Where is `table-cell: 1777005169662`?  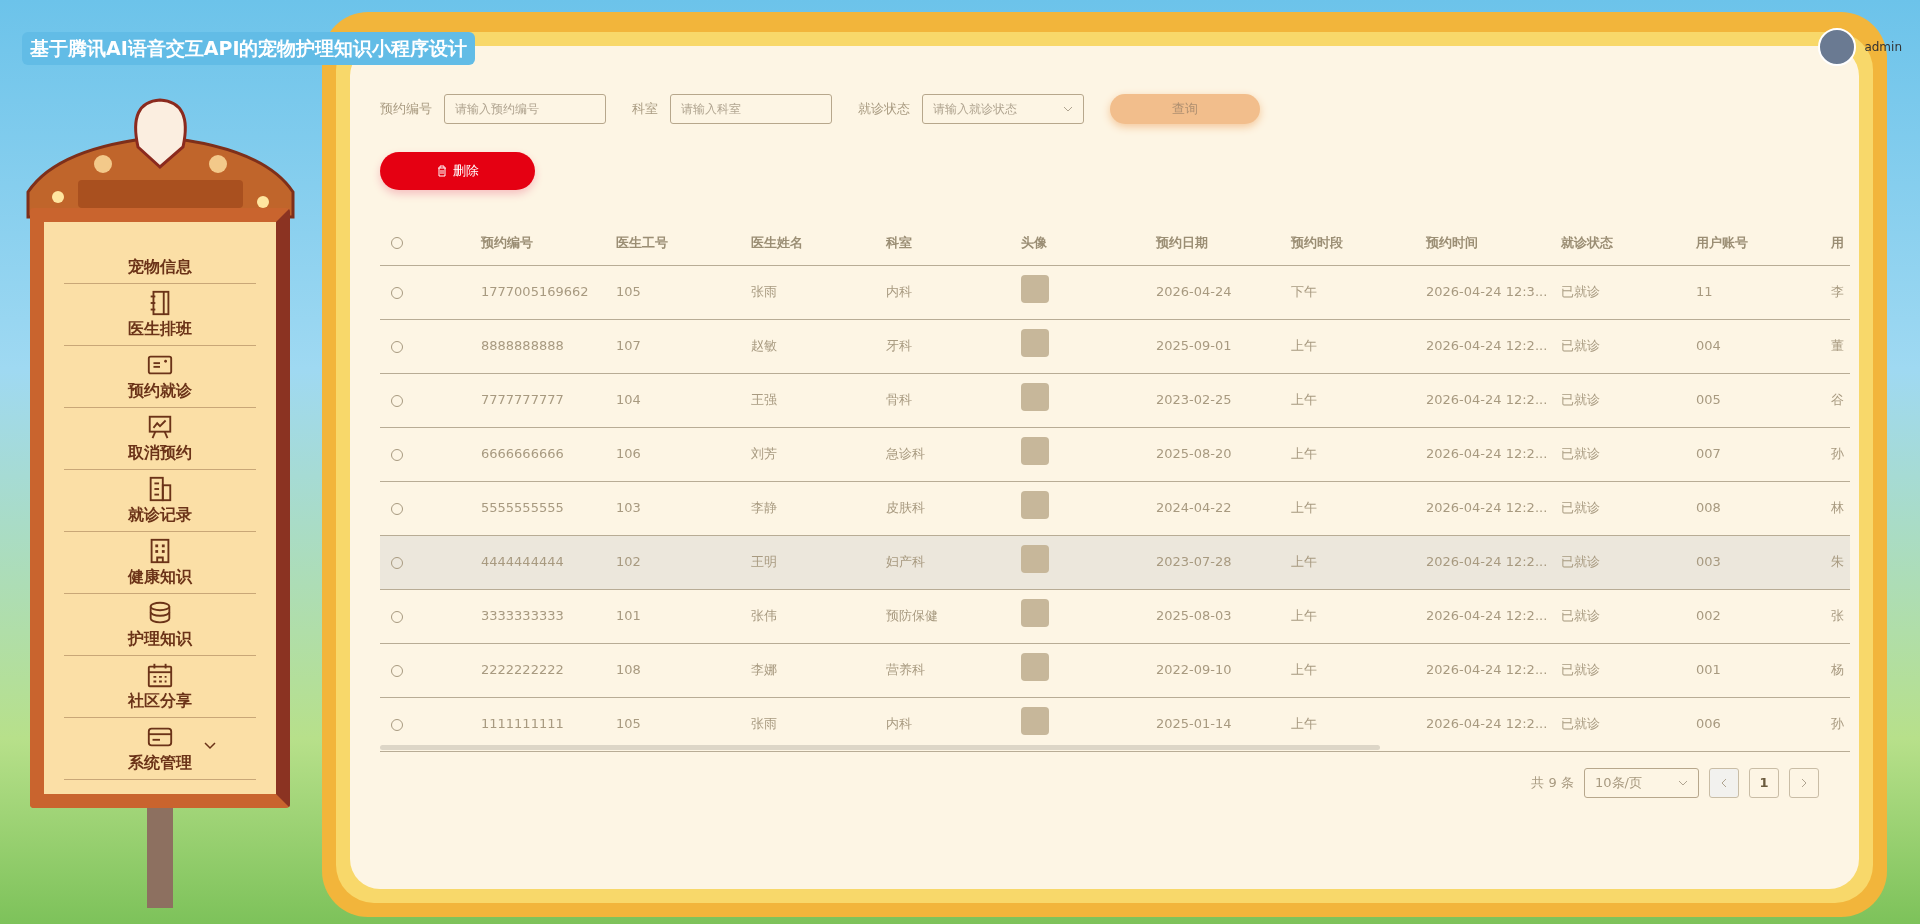
table-cell: 1777005169662 is located at coordinates (535, 292).